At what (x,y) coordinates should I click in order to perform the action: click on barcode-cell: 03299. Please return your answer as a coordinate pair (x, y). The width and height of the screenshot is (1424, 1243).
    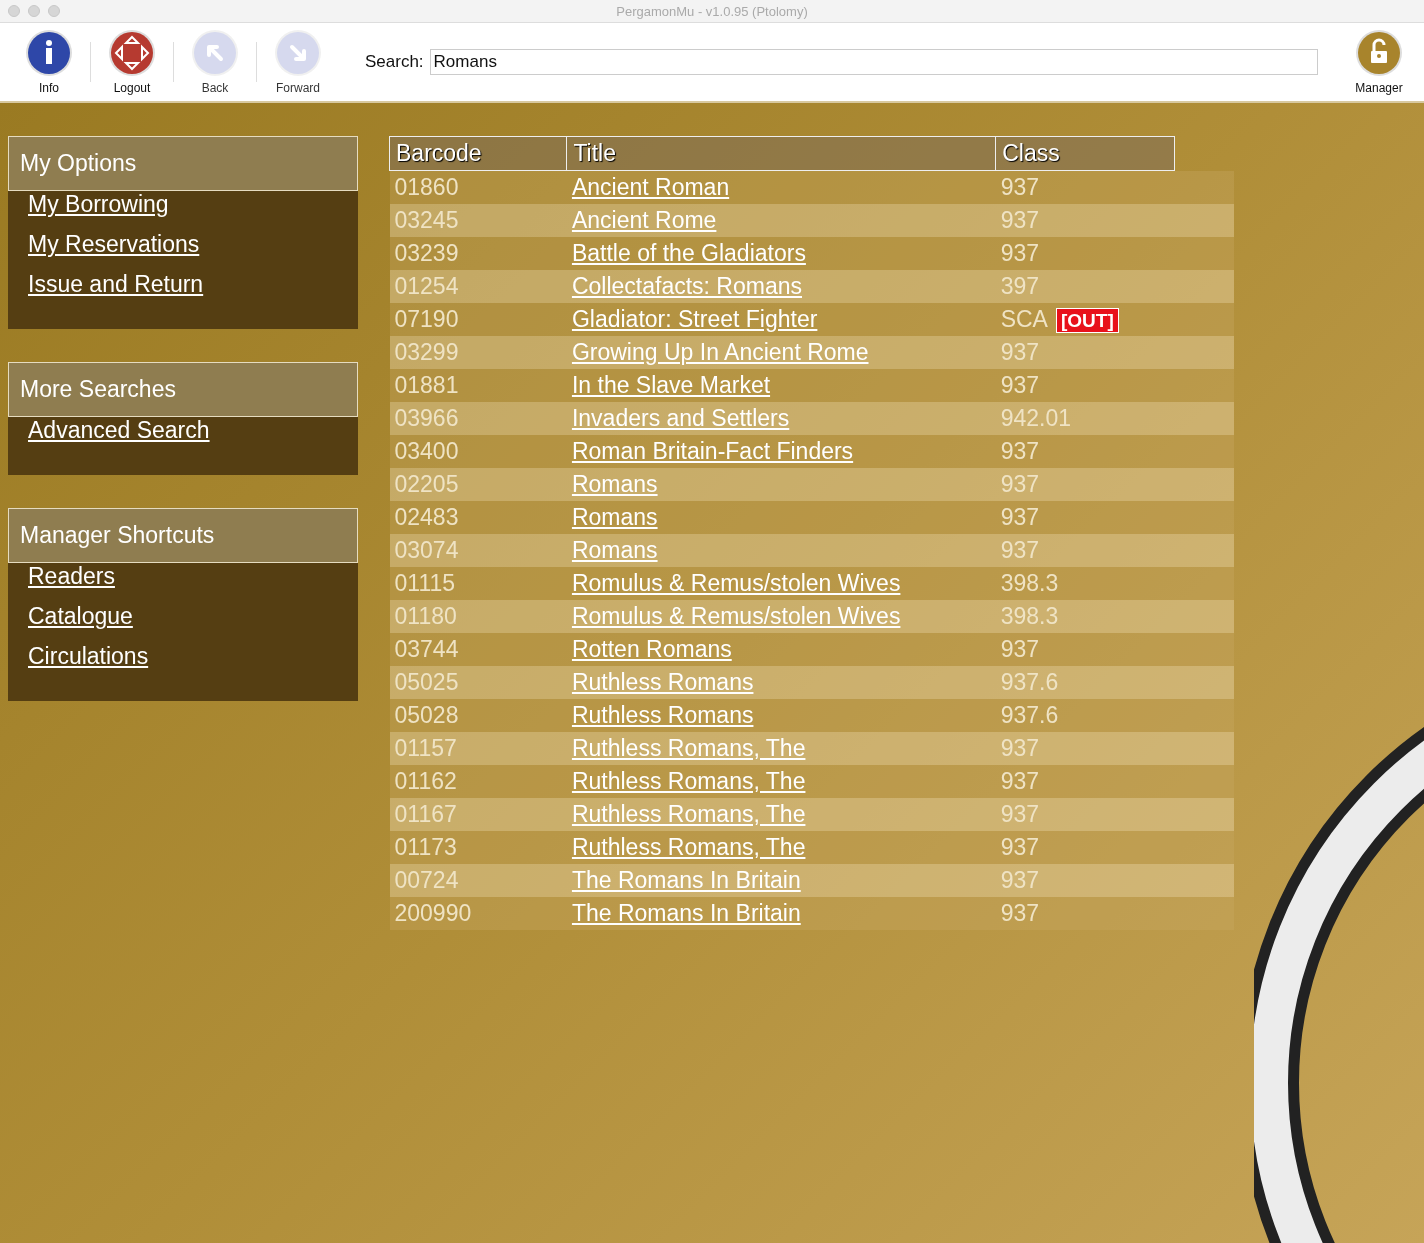
    Looking at the image, I should click on (478, 352).